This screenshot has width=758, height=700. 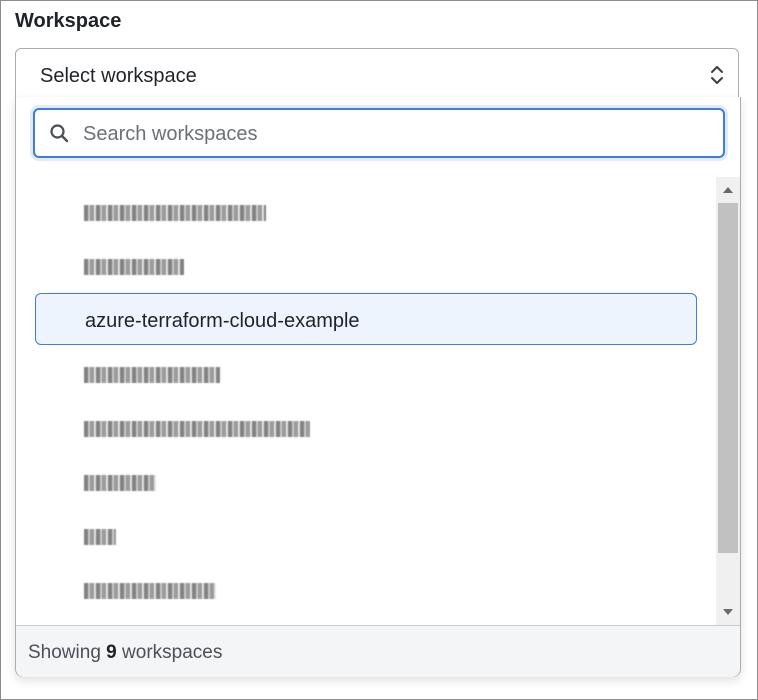 I want to click on search-box, so click(x=379, y=133).